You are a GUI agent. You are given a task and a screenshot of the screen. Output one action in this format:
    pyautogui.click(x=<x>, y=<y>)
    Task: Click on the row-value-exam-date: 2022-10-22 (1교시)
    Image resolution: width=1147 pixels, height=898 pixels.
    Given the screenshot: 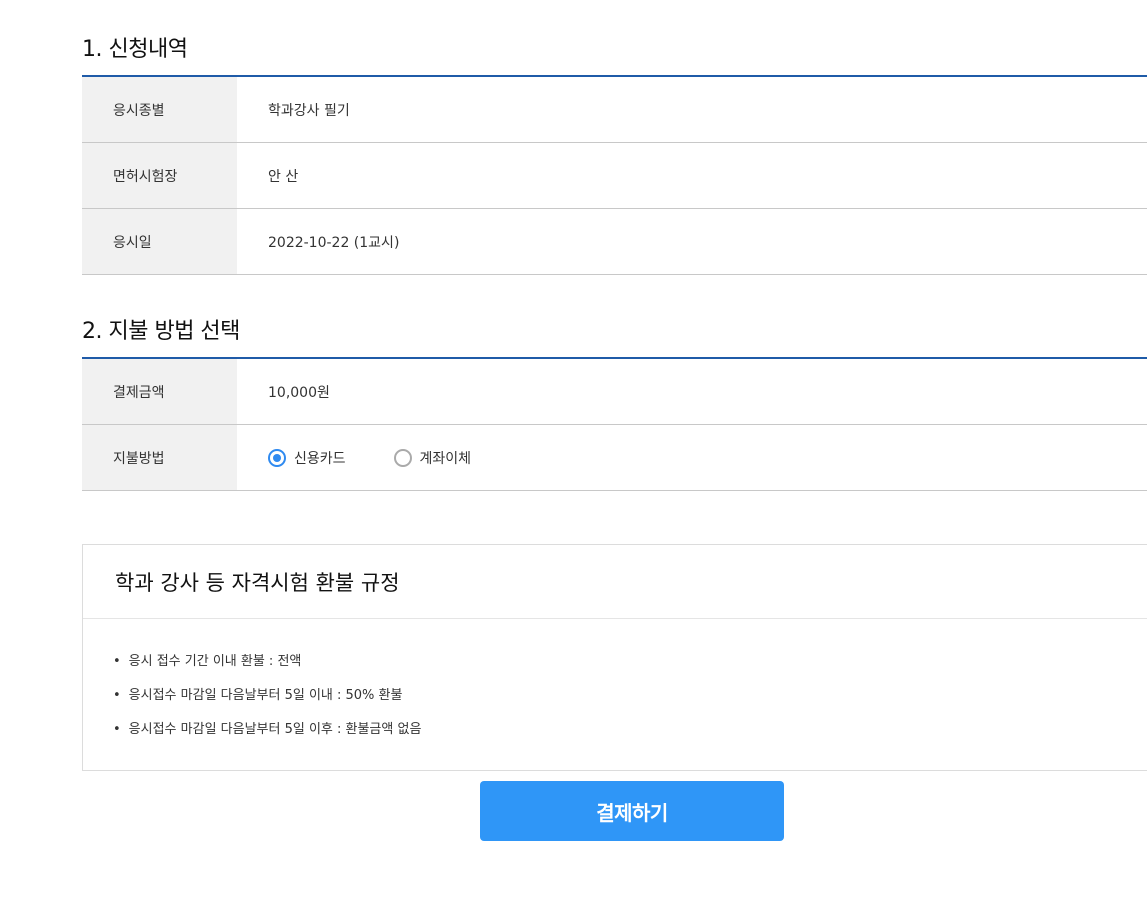 What is the action you would take?
    pyautogui.click(x=334, y=242)
    